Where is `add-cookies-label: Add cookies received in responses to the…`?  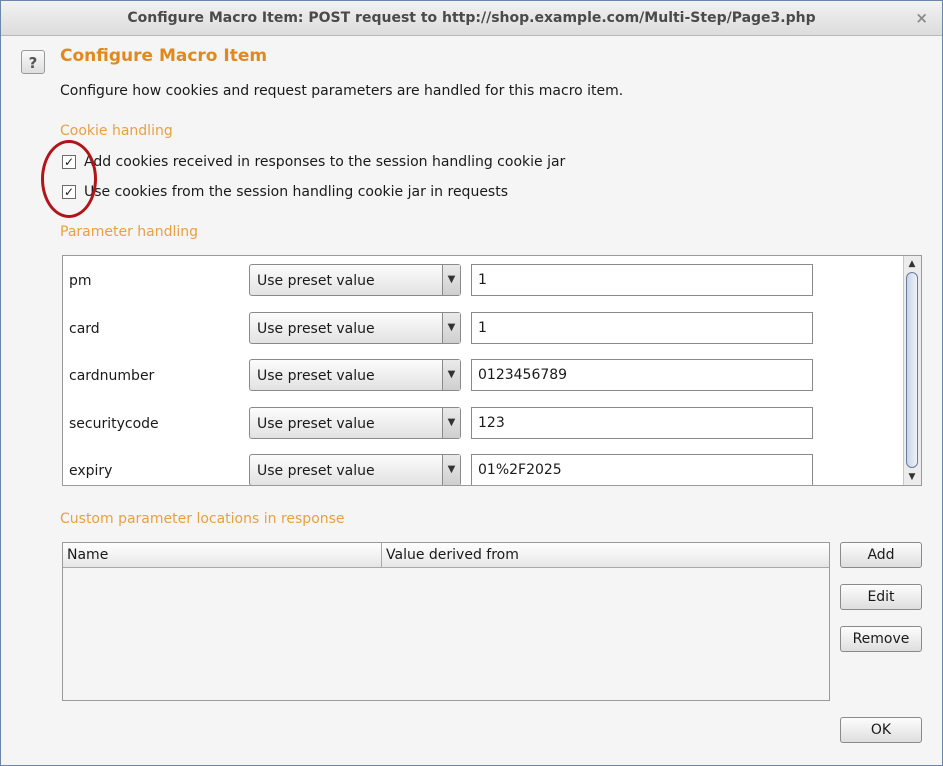
add-cookies-label: Add cookies received in responses to the… is located at coordinates (325, 162).